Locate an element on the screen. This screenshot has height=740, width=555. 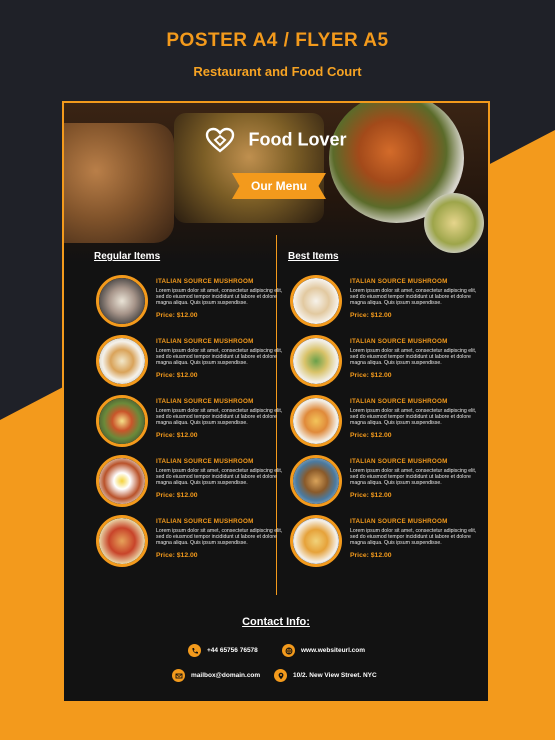
contact-email: mailbox@domain.com is located at coordinates (216, 675).